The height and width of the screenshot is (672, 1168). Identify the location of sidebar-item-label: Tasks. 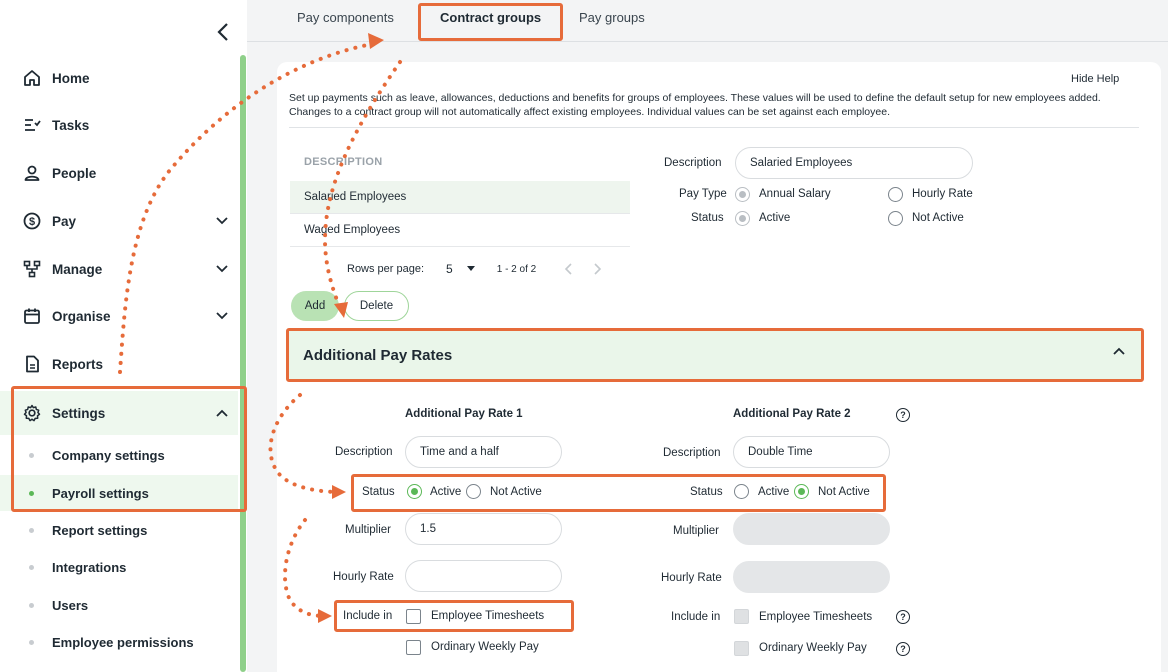
(71, 125).